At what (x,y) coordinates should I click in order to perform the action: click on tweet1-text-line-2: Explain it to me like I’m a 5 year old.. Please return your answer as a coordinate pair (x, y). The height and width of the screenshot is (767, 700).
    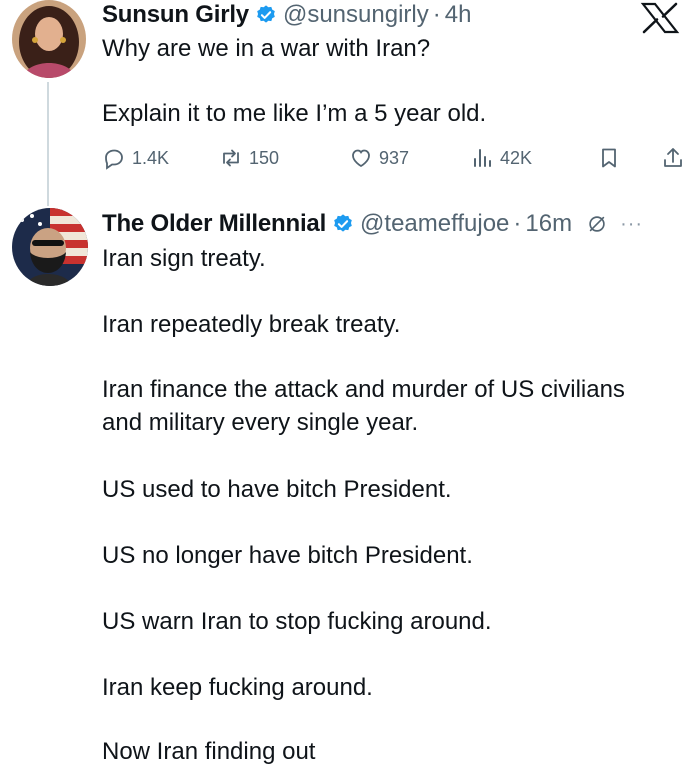
    Looking at the image, I should click on (294, 113).